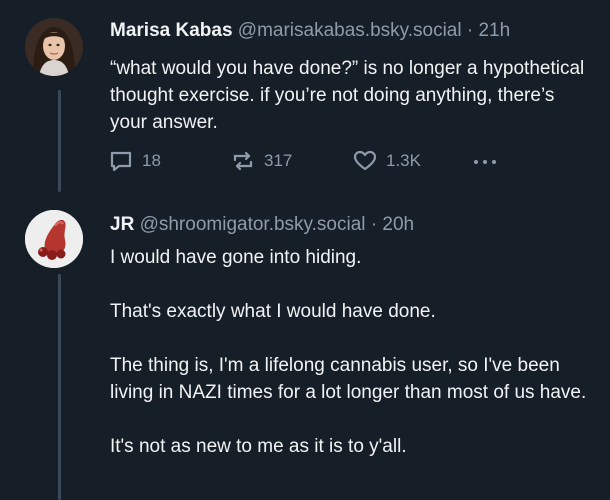 This screenshot has width=610, height=500. Describe the element at coordinates (243, 161) in the screenshot. I see `repost-icon` at that location.